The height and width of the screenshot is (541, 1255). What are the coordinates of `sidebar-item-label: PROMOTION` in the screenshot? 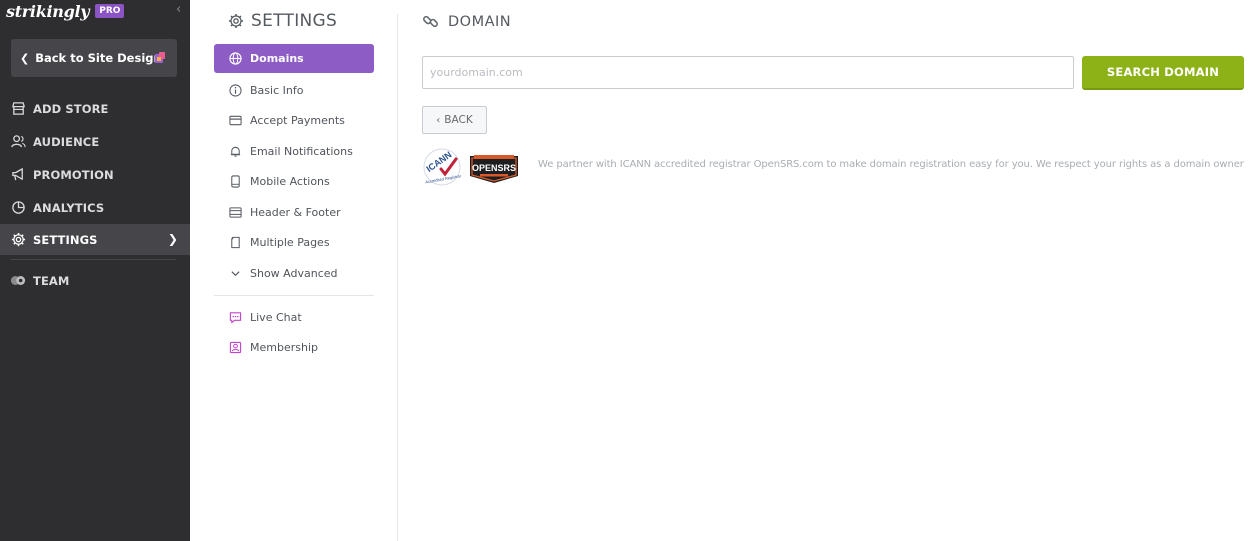 It's located at (73, 174).